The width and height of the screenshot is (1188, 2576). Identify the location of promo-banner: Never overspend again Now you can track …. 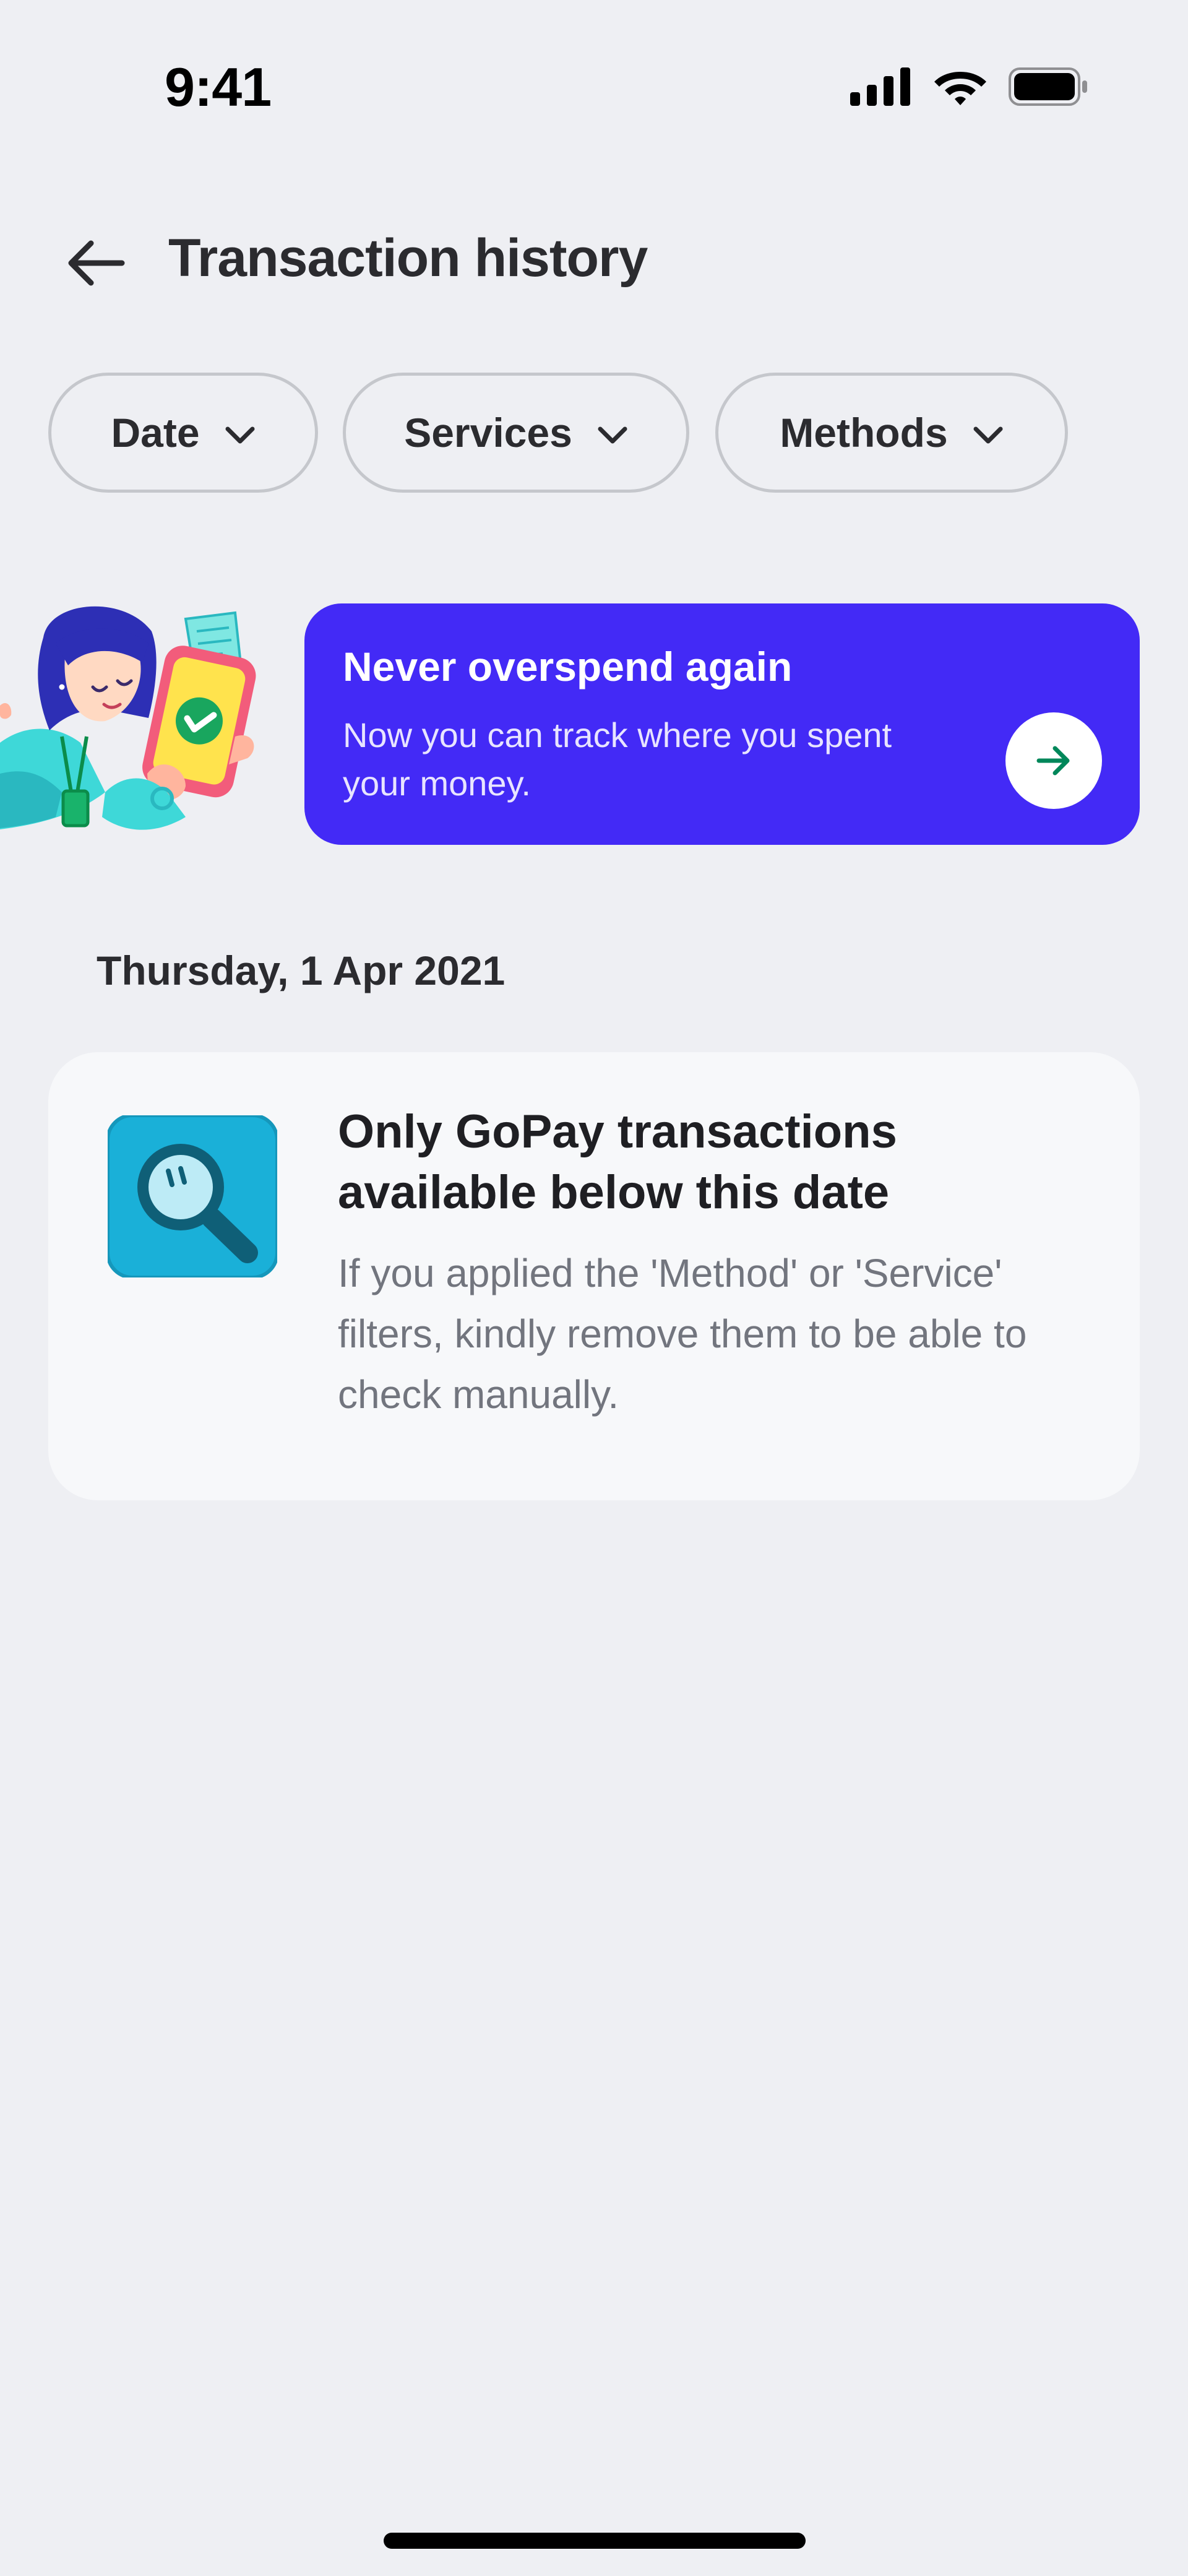
(722, 724).